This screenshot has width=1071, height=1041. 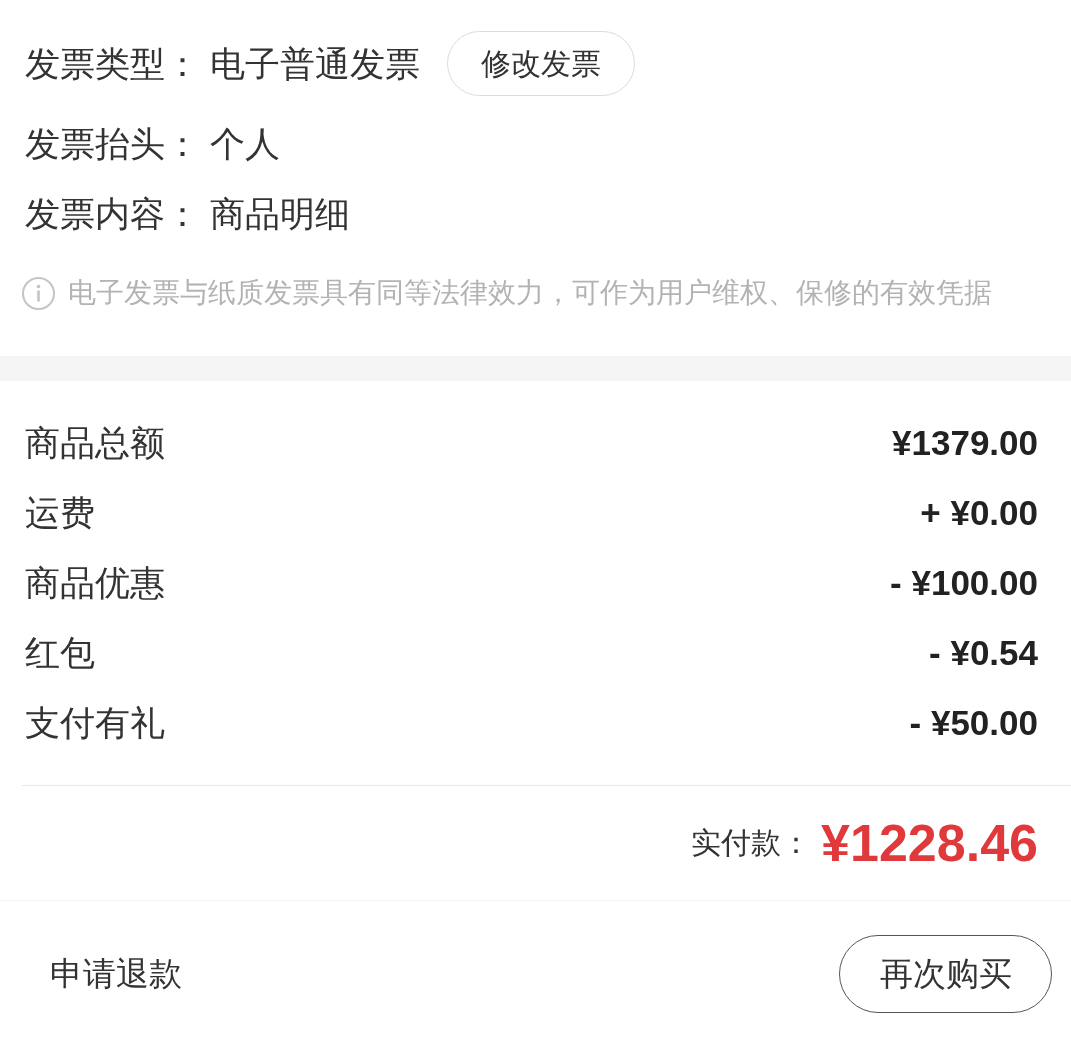 I want to click on price-label: 红包, so click(x=60, y=652).